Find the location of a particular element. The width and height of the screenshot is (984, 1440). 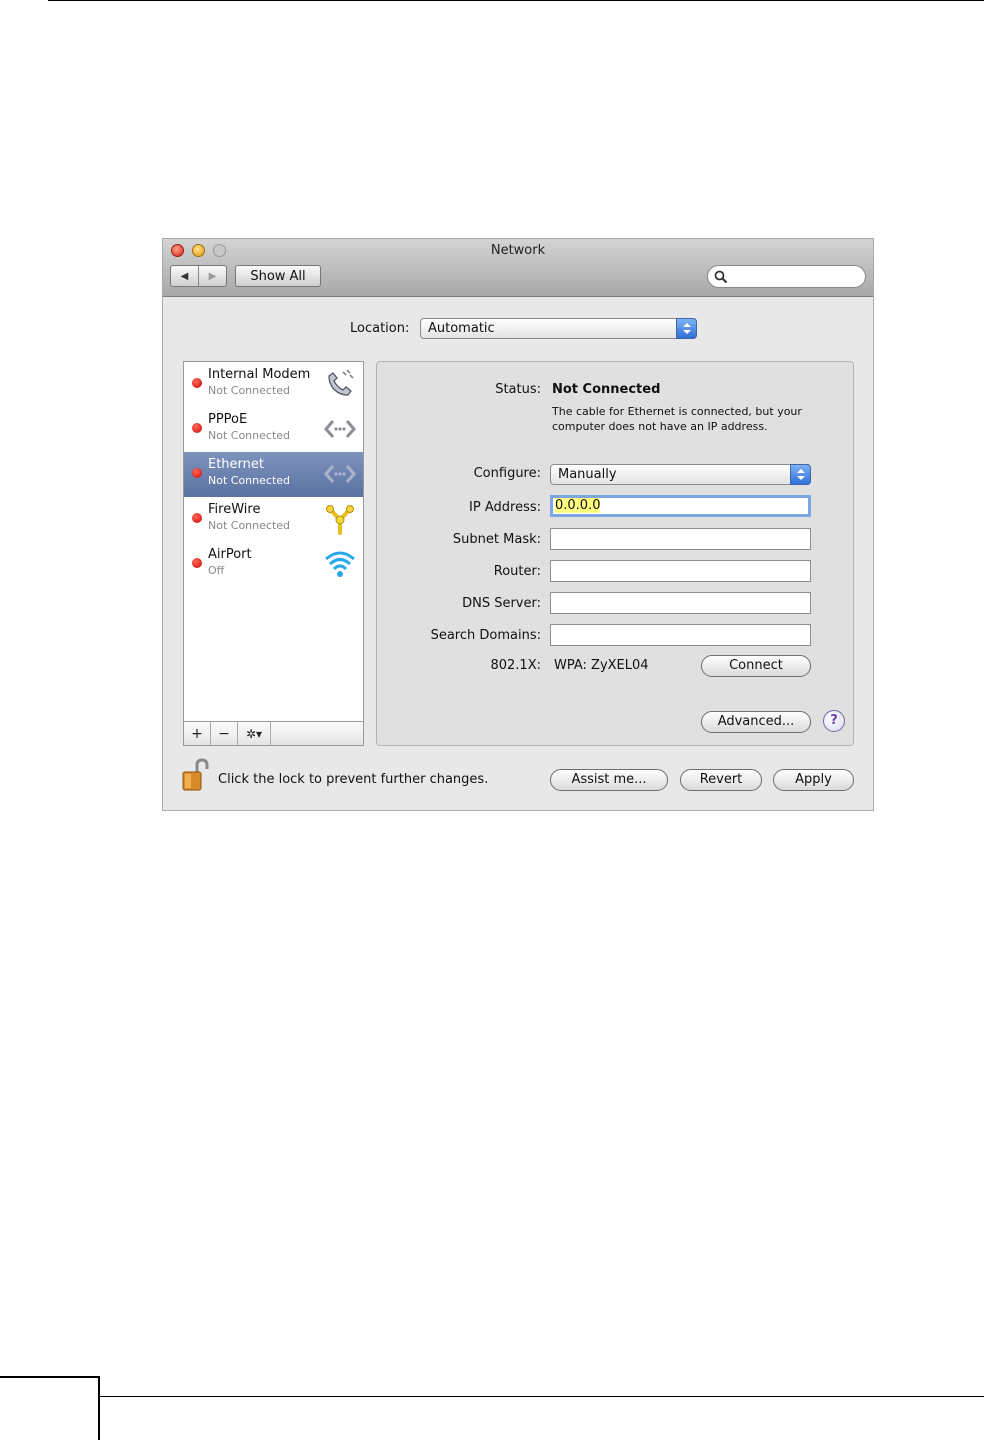

service-status: Off is located at coordinates (216, 570).